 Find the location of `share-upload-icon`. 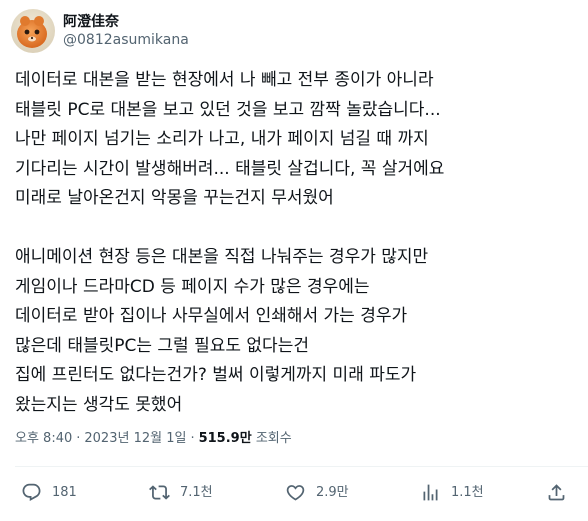

share-upload-icon is located at coordinates (556, 492).